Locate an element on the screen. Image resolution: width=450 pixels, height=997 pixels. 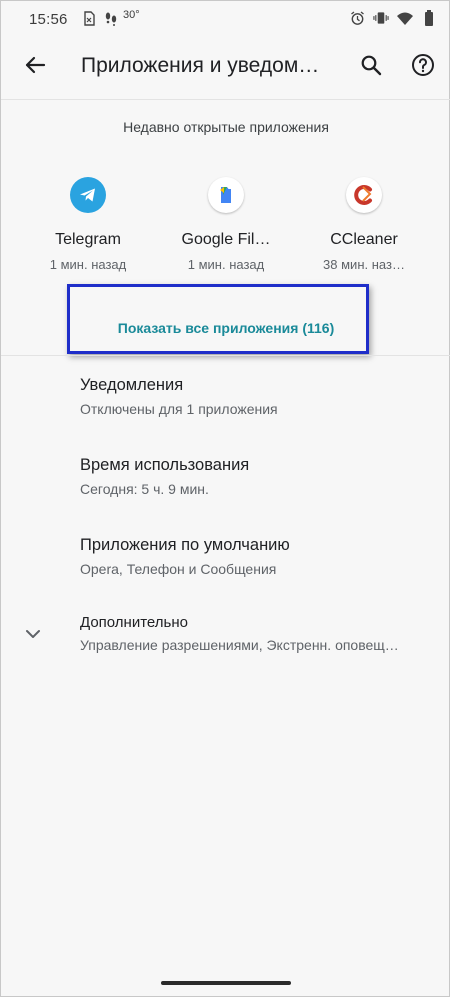
recent-apps-header: Недавно открытые приложения is located at coordinates (226, 127).